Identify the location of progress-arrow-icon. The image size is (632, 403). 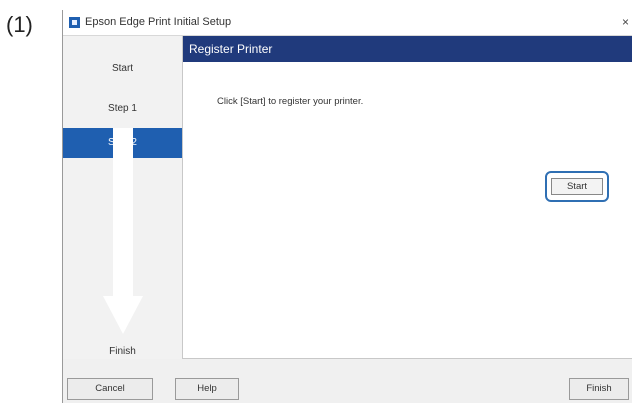
(123, 231).